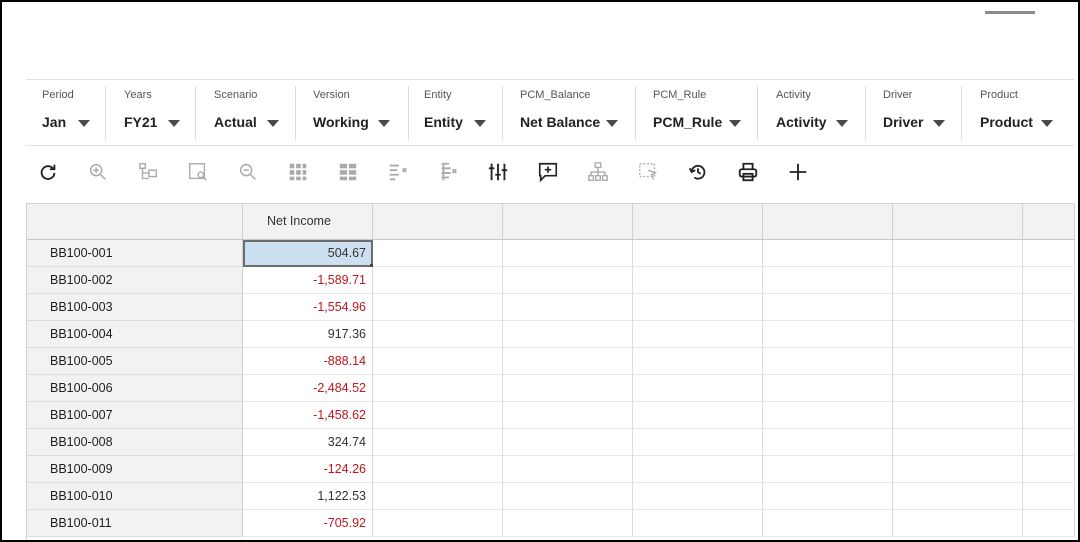 This screenshot has height=542, width=1080. Describe the element at coordinates (48, 172) in the screenshot. I see `refresh-icon` at that location.